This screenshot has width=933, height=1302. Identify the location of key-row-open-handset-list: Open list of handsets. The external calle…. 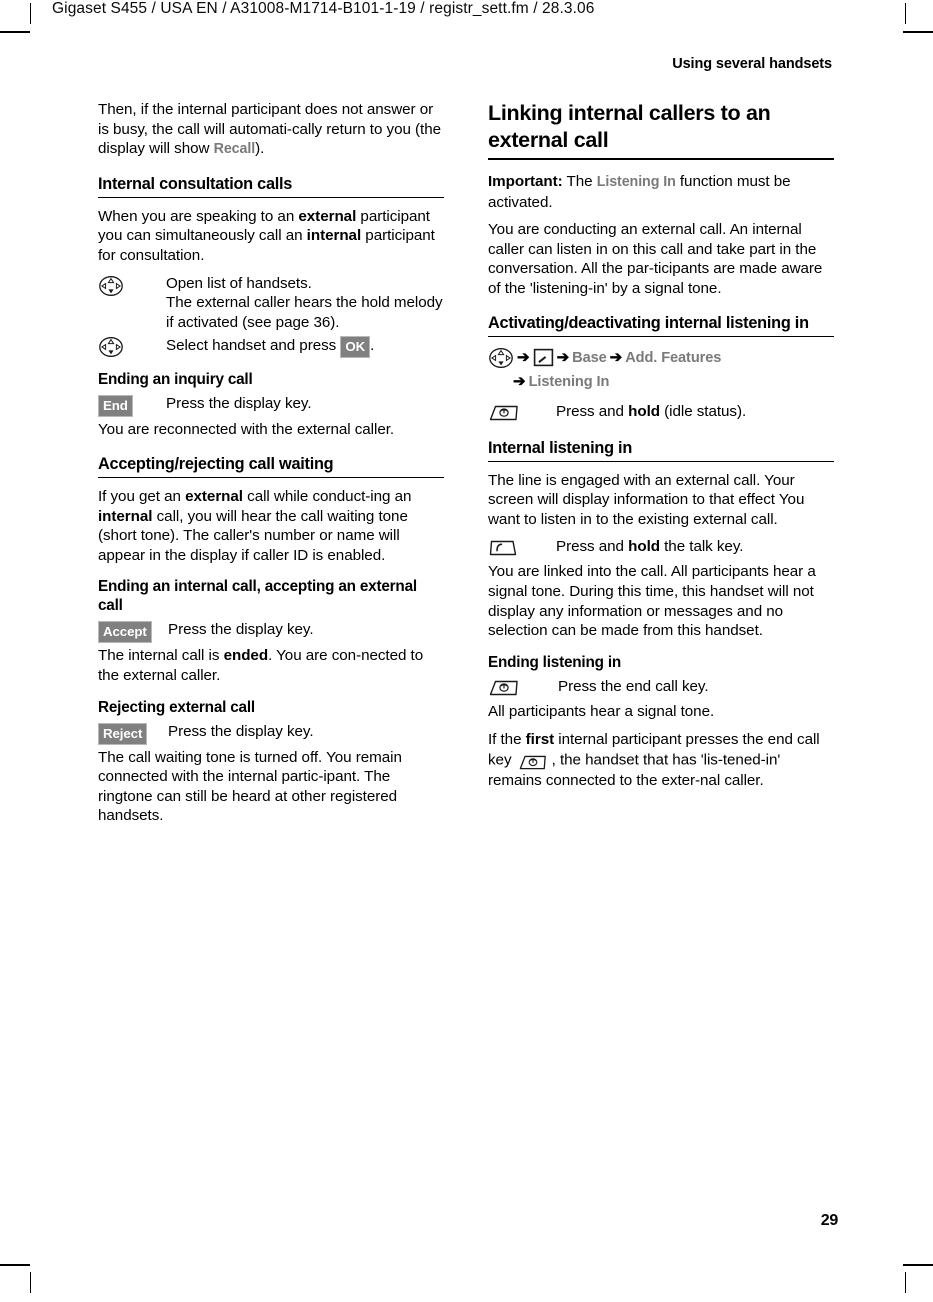
(271, 303).